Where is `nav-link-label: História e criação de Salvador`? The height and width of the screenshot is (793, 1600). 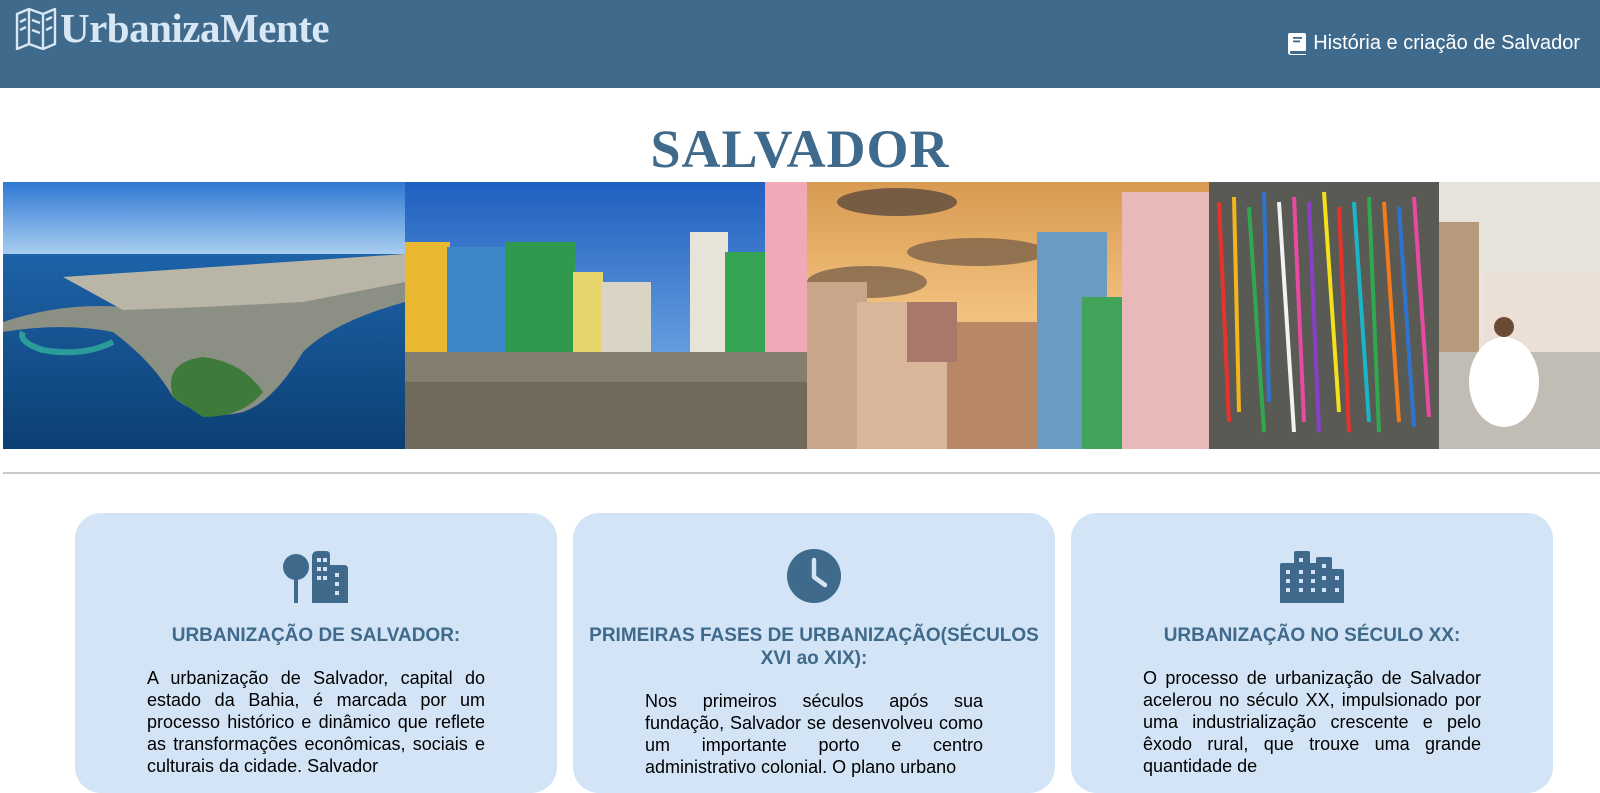
nav-link-label: História e criação de Salvador is located at coordinates (1446, 43).